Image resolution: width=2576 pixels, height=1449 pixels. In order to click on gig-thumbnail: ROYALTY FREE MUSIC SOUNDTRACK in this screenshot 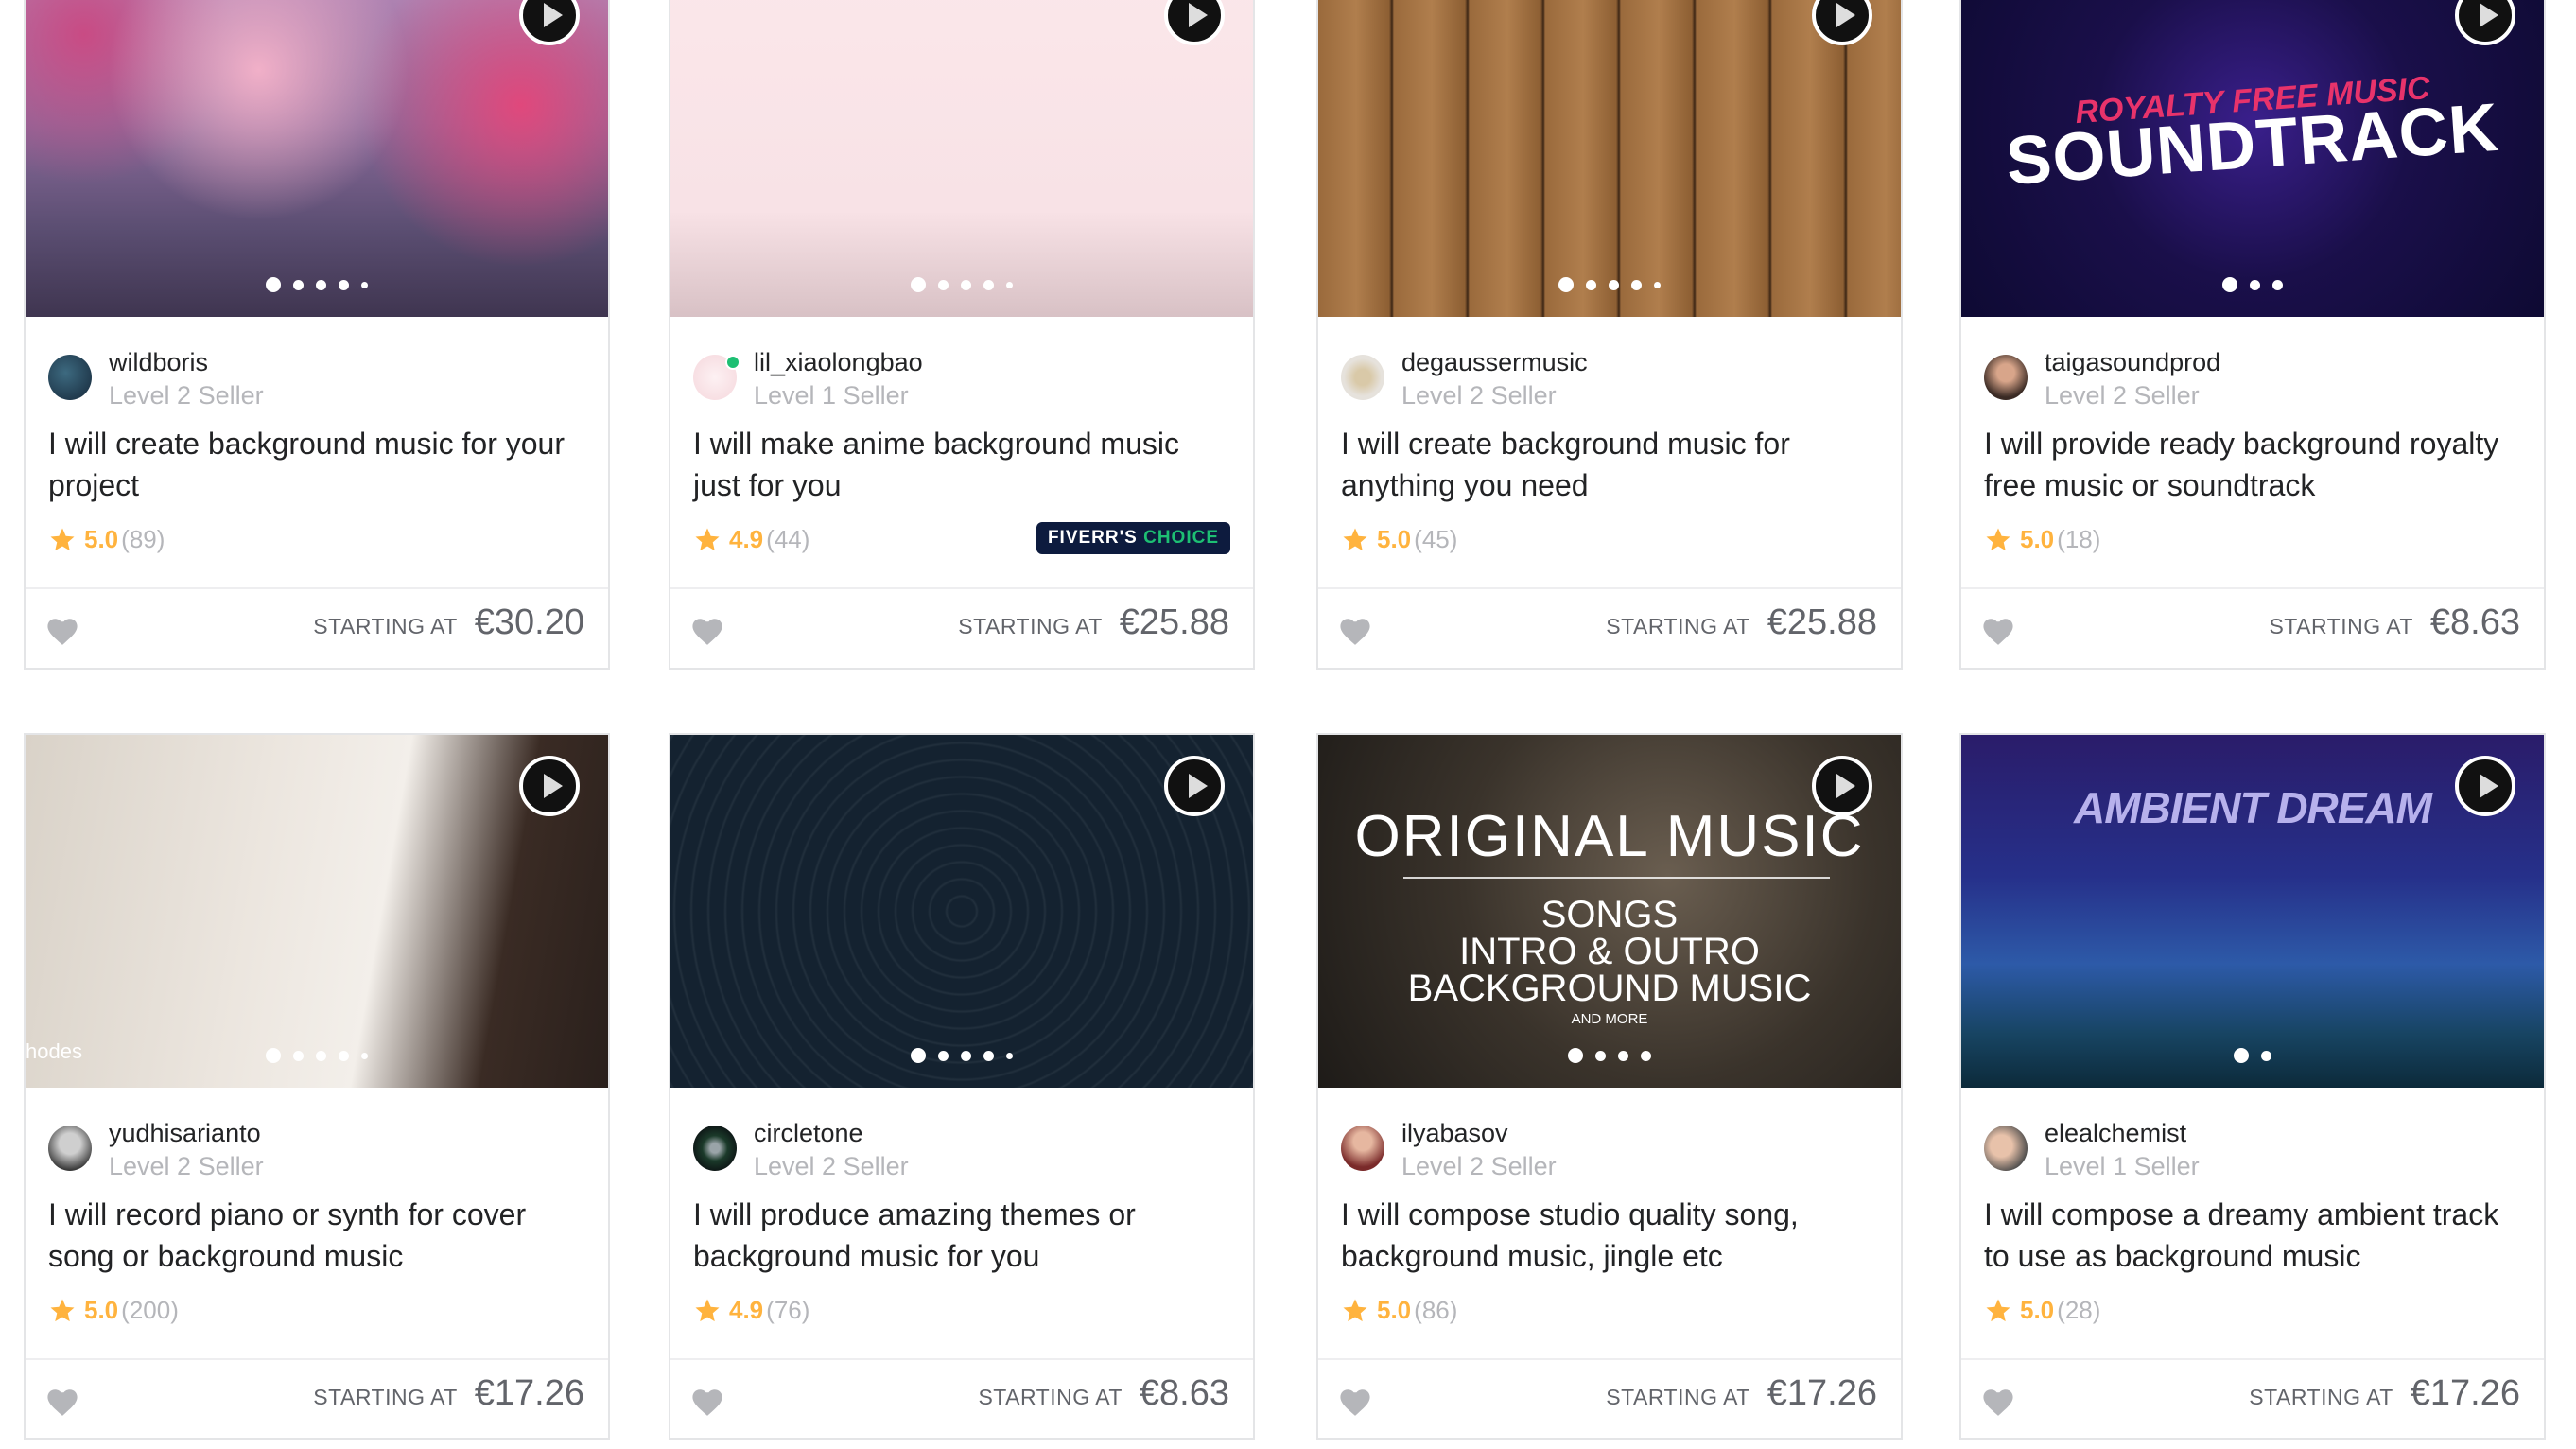, I will do `click(2252, 159)`.